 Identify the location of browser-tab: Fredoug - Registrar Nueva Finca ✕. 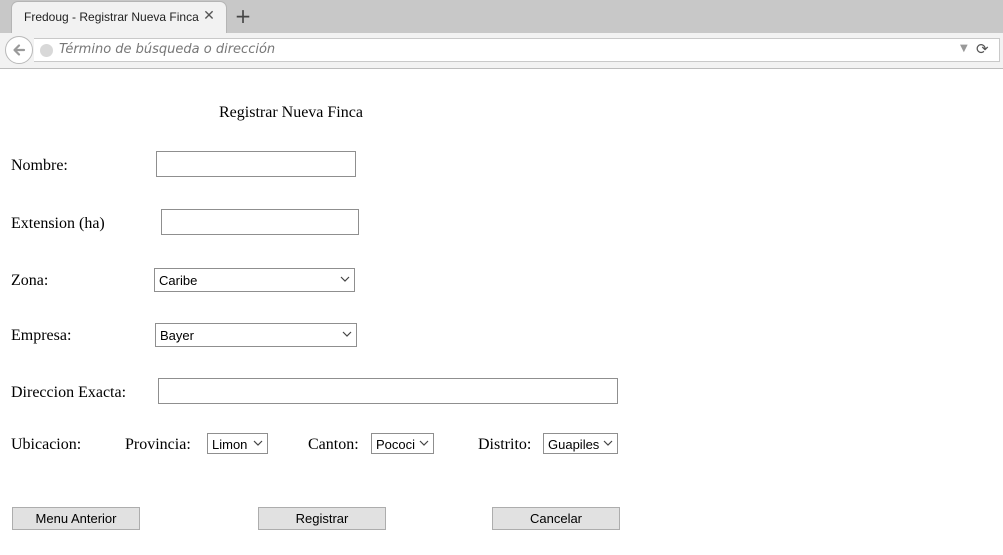
(119, 17).